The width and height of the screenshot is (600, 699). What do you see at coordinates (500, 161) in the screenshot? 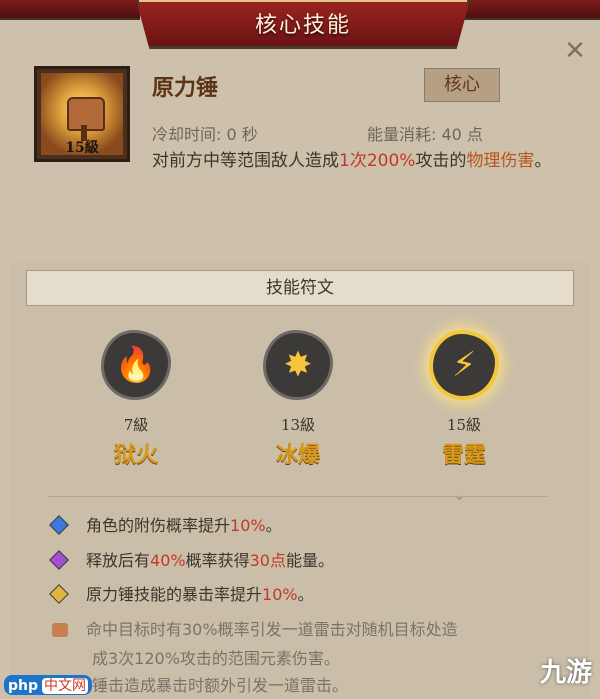
I see `desc-damage-type: 物理伤害` at bounding box center [500, 161].